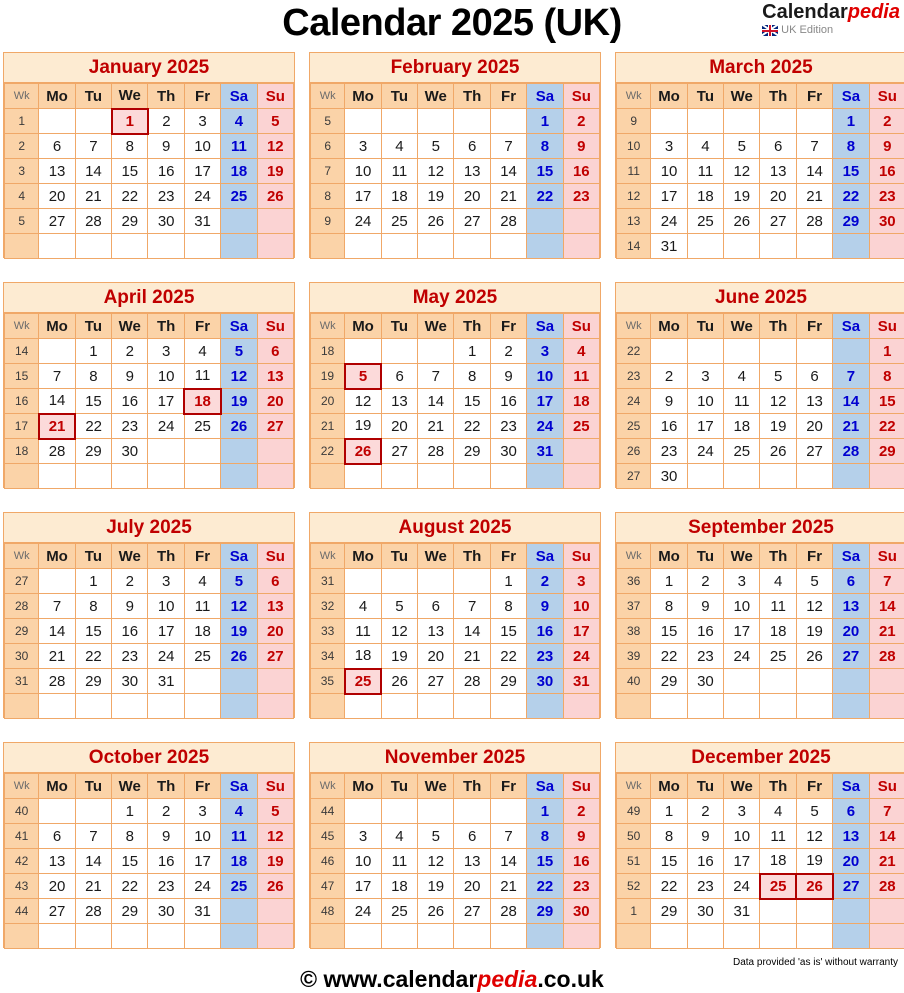 This screenshot has width=904, height=993. Describe the element at coordinates (363, 451) in the screenshot. I see `day-cell-holiday: 26` at that location.